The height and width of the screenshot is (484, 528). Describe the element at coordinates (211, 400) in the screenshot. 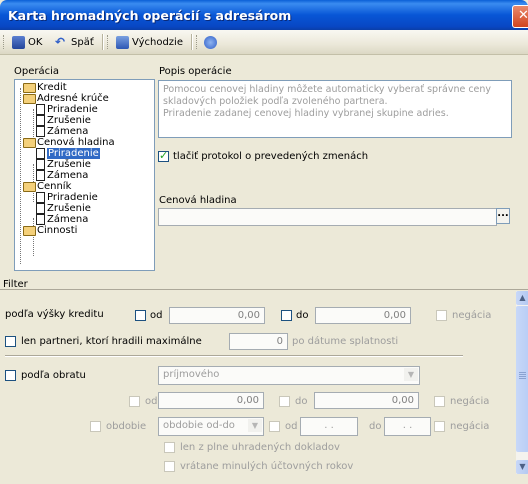

I see `obrat-od-input: 0,00` at that location.